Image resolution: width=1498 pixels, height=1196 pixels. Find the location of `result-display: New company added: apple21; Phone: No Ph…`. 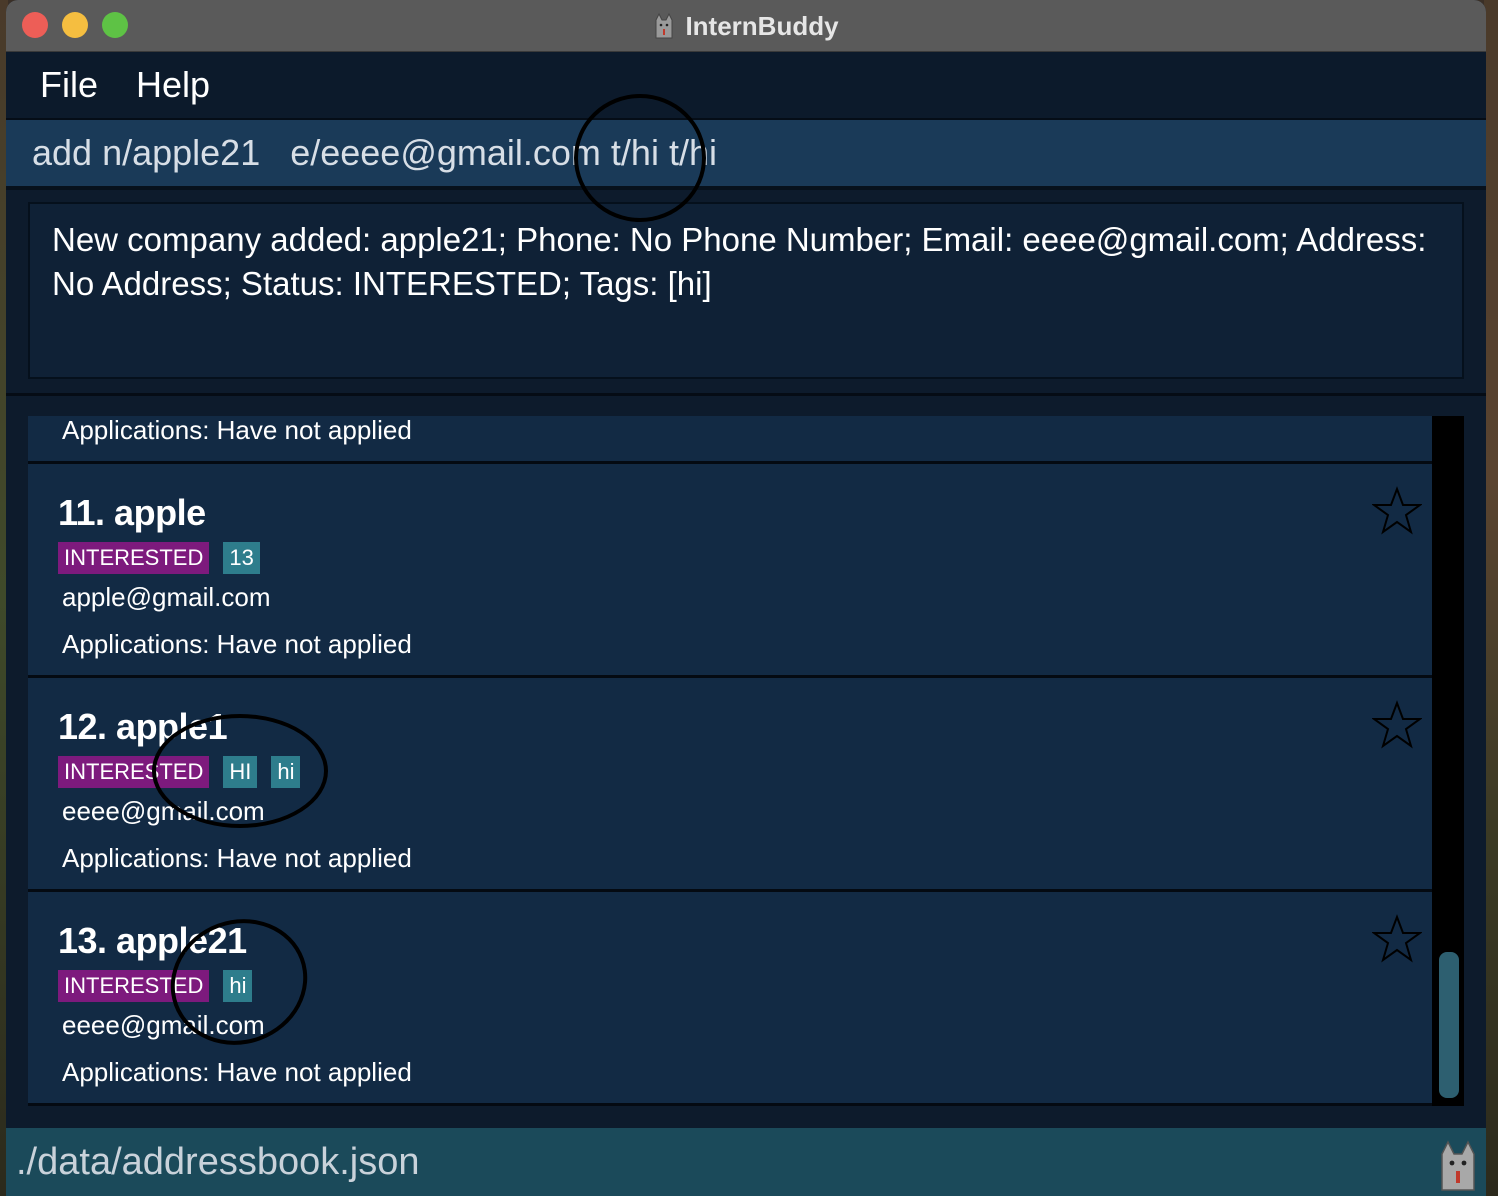

result-display: New company added: apple21; Phone: No Ph… is located at coordinates (746, 290).